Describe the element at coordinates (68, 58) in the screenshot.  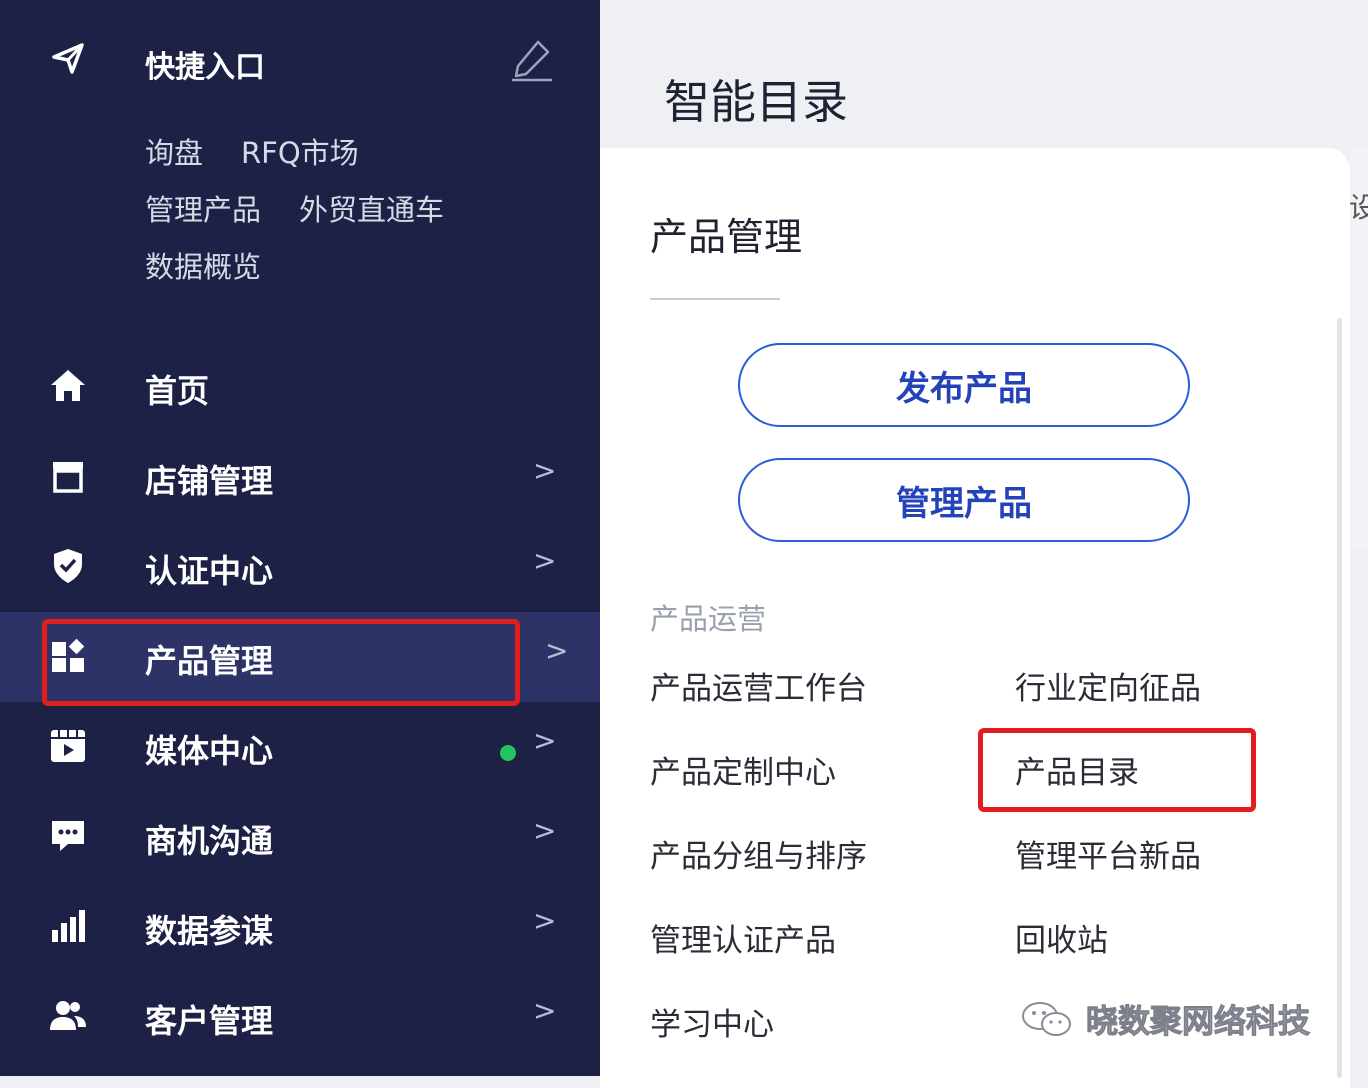
I see `send-icon` at that location.